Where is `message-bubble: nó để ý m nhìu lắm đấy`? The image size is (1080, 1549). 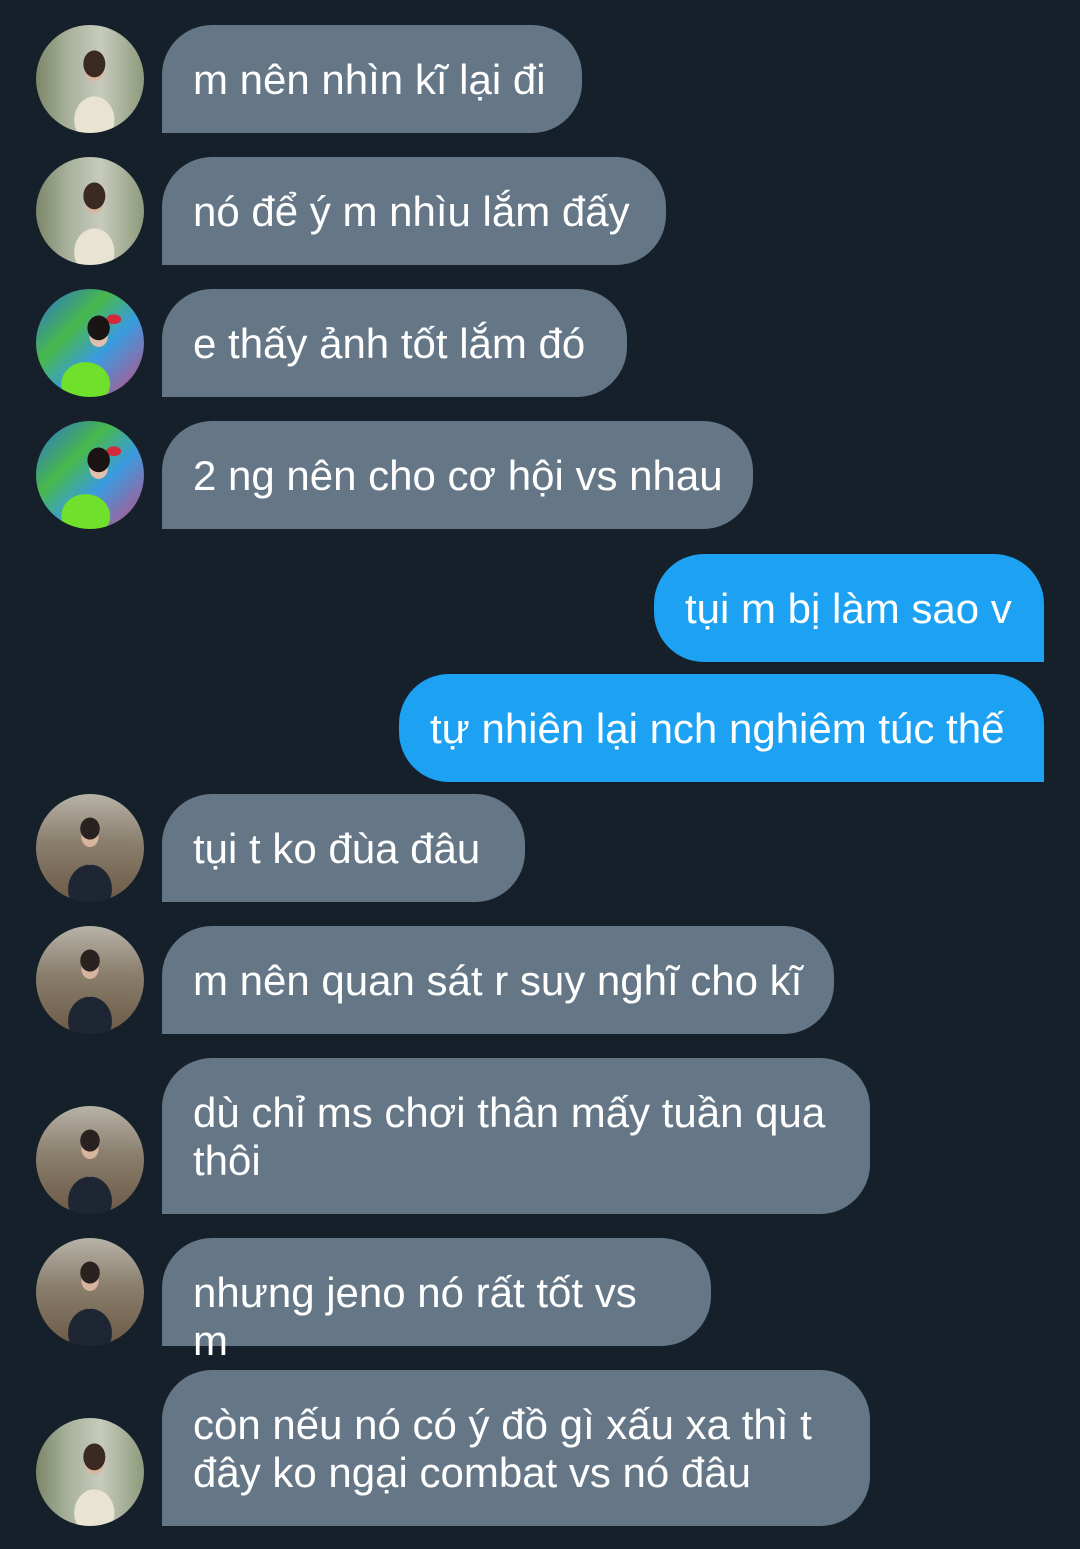
message-bubble: nó để ý m nhìu lắm đấy is located at coordinates (414, 211).